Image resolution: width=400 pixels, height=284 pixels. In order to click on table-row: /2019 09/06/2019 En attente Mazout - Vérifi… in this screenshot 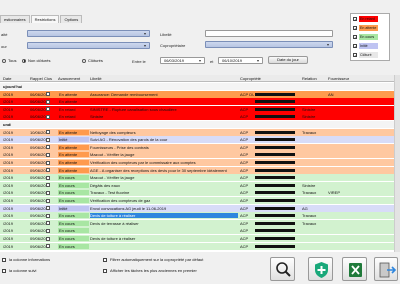, I will do `click(200, 155)`.